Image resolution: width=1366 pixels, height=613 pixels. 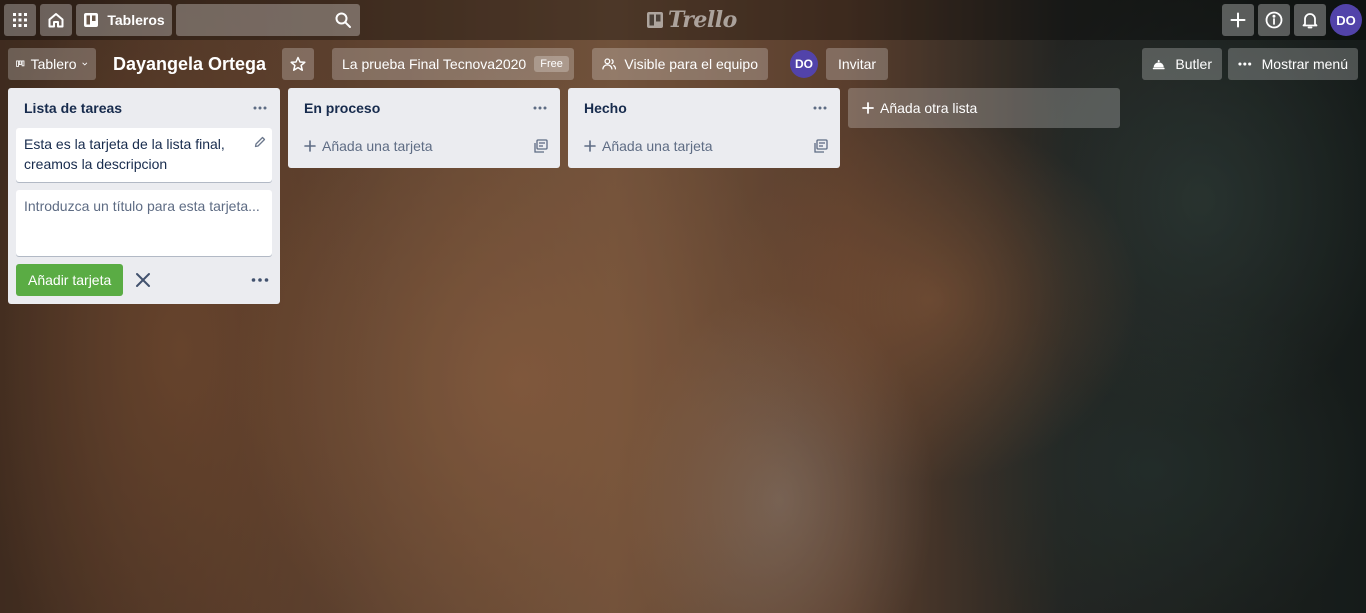 I want to click on invite-button: Invitar, so click(x=857, y=64).